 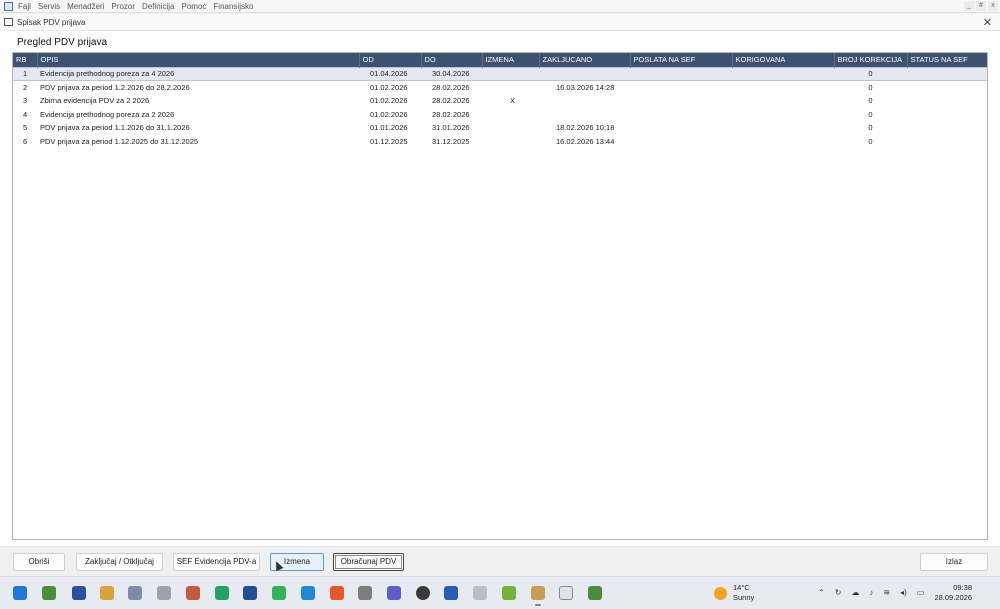 I want to click on screen-icon, so click(x=566, y=593).